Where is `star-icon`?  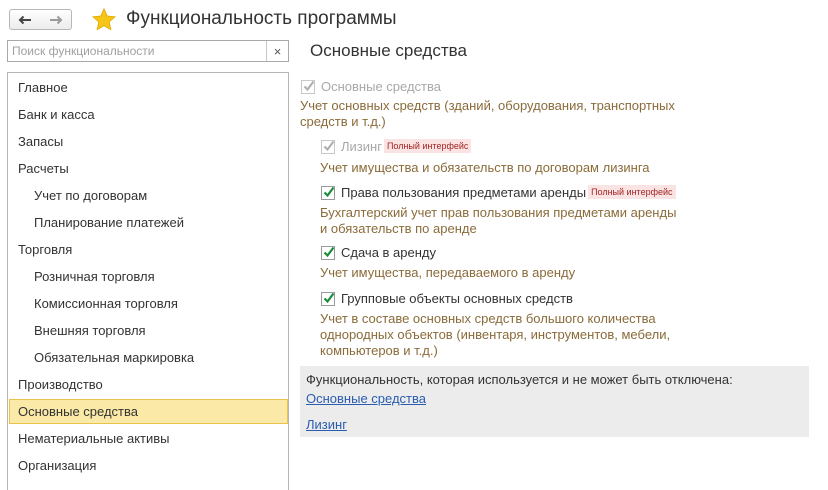
star-icon is located at coordinates (104, 19).